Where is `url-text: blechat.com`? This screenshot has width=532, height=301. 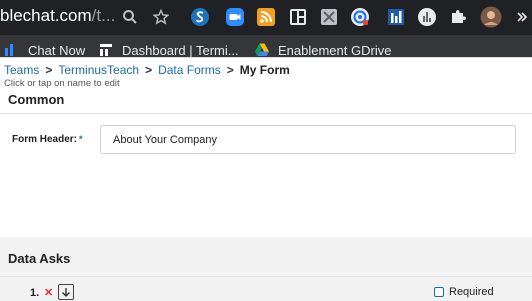 url-text: blechat.com is located at coordinates (46, 15).